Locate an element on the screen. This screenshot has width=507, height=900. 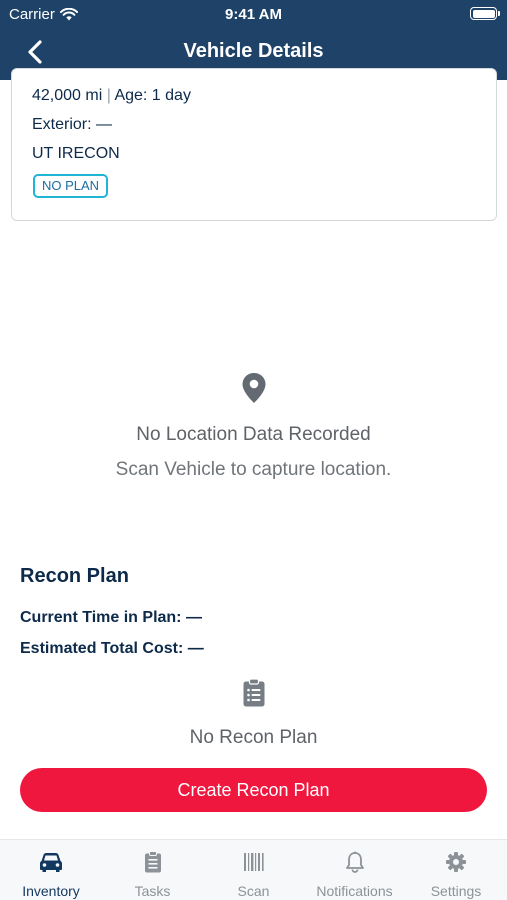
plan-status-badge: NO PLAN is located at coordinates (71, 186).